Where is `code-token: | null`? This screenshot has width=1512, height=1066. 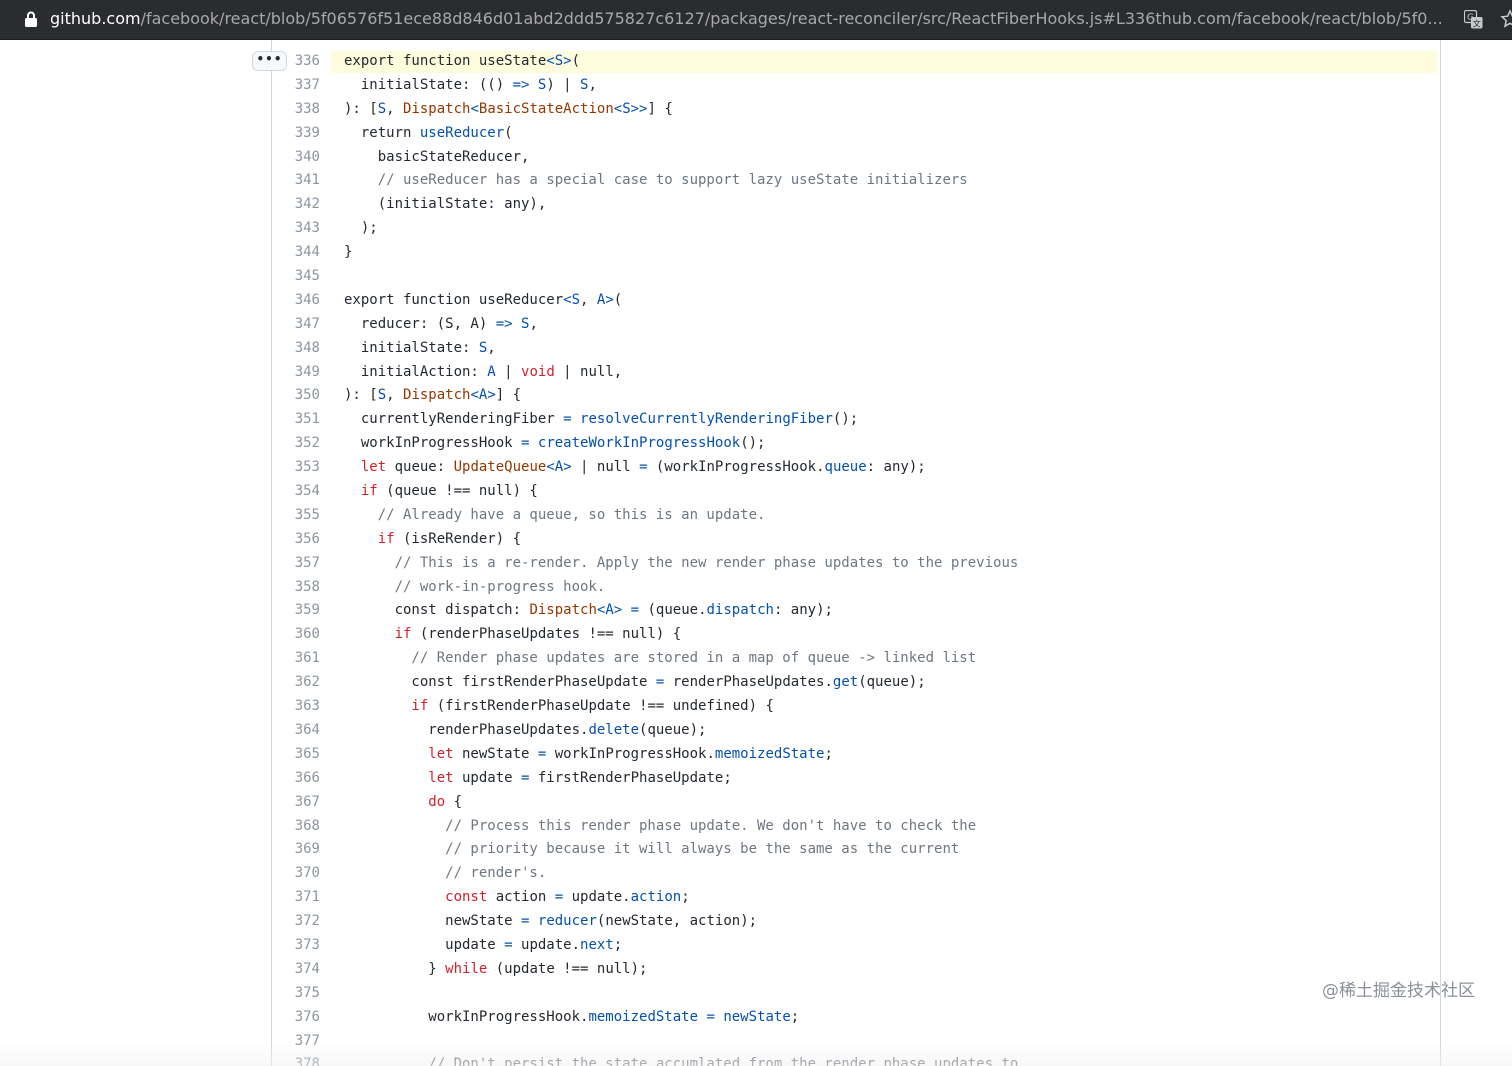
code-token: | null is located at coordinates (605, 467).